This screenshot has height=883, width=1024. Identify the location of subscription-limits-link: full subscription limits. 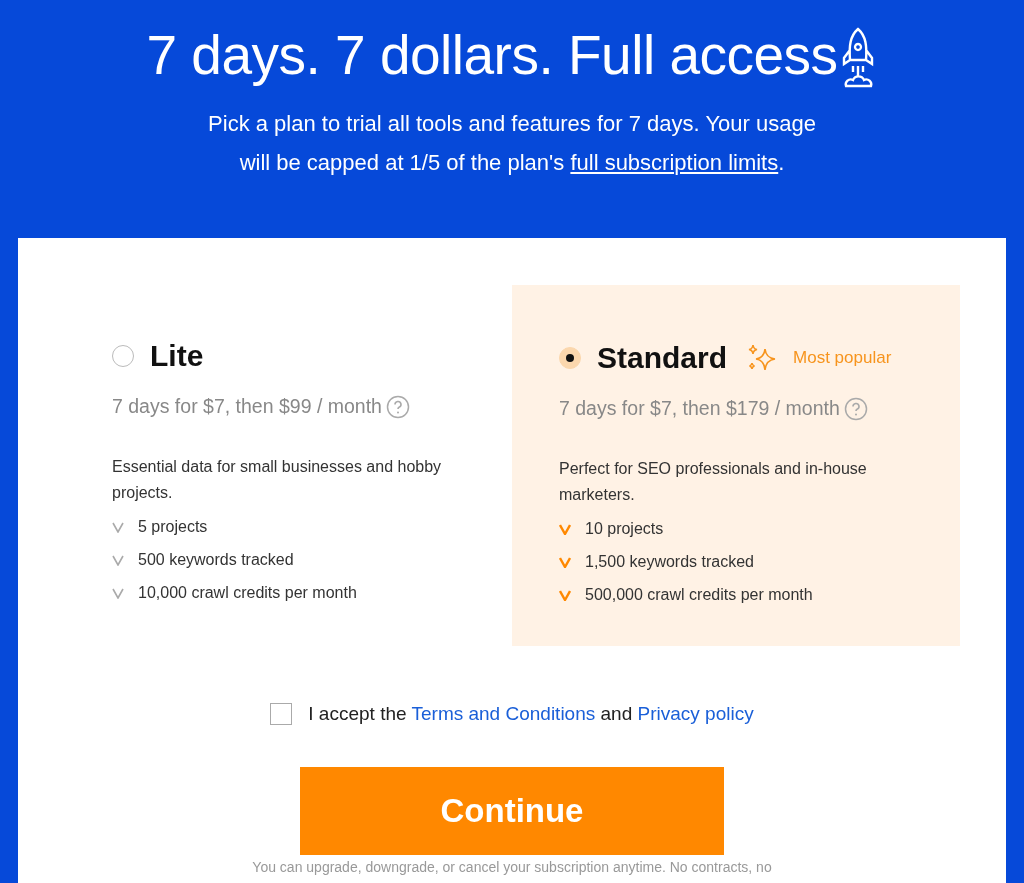
(674, 162).